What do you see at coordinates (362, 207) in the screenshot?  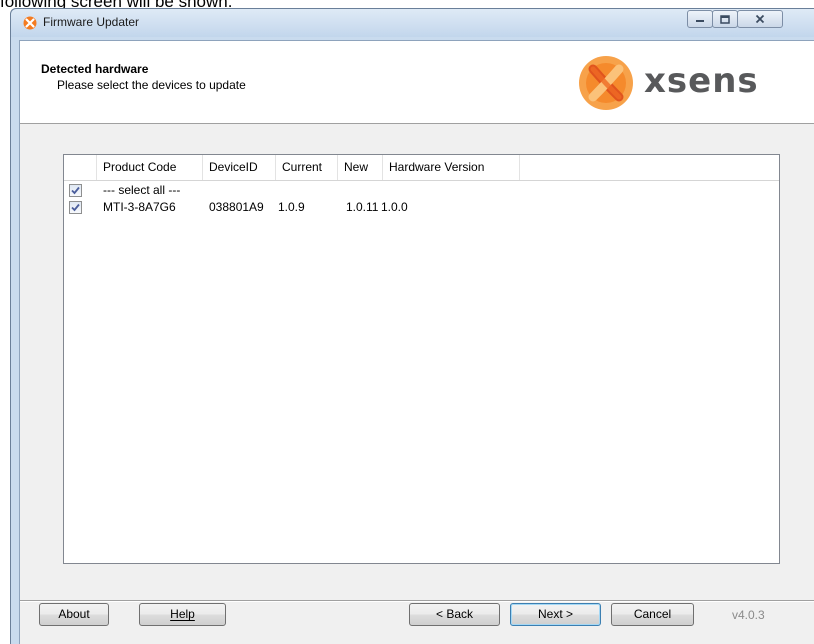 I see `new-version-cell: 1.0.11` at bounding box center [362, 207].